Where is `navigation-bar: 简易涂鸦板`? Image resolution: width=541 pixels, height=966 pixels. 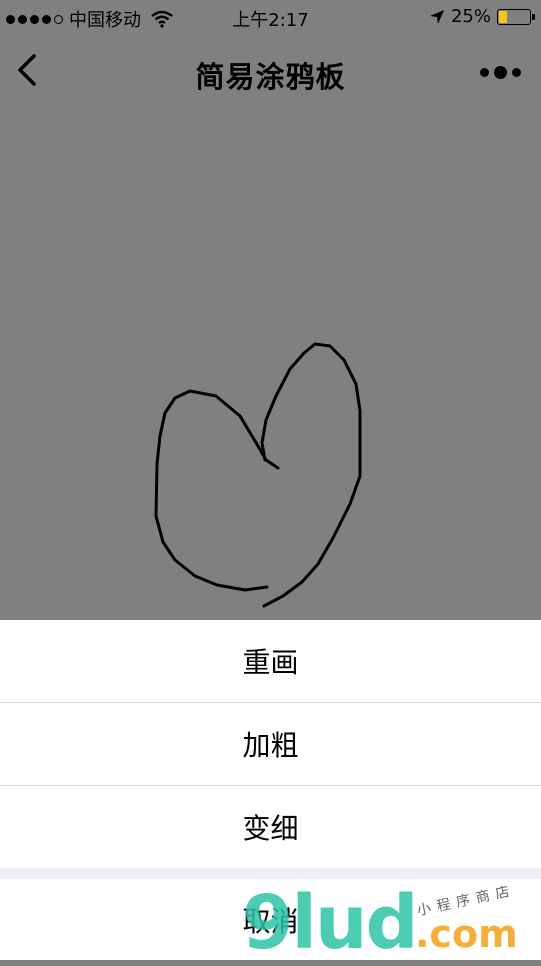 navigation-bar: 简易涂鸦板 is located at coordinates (270, 71).